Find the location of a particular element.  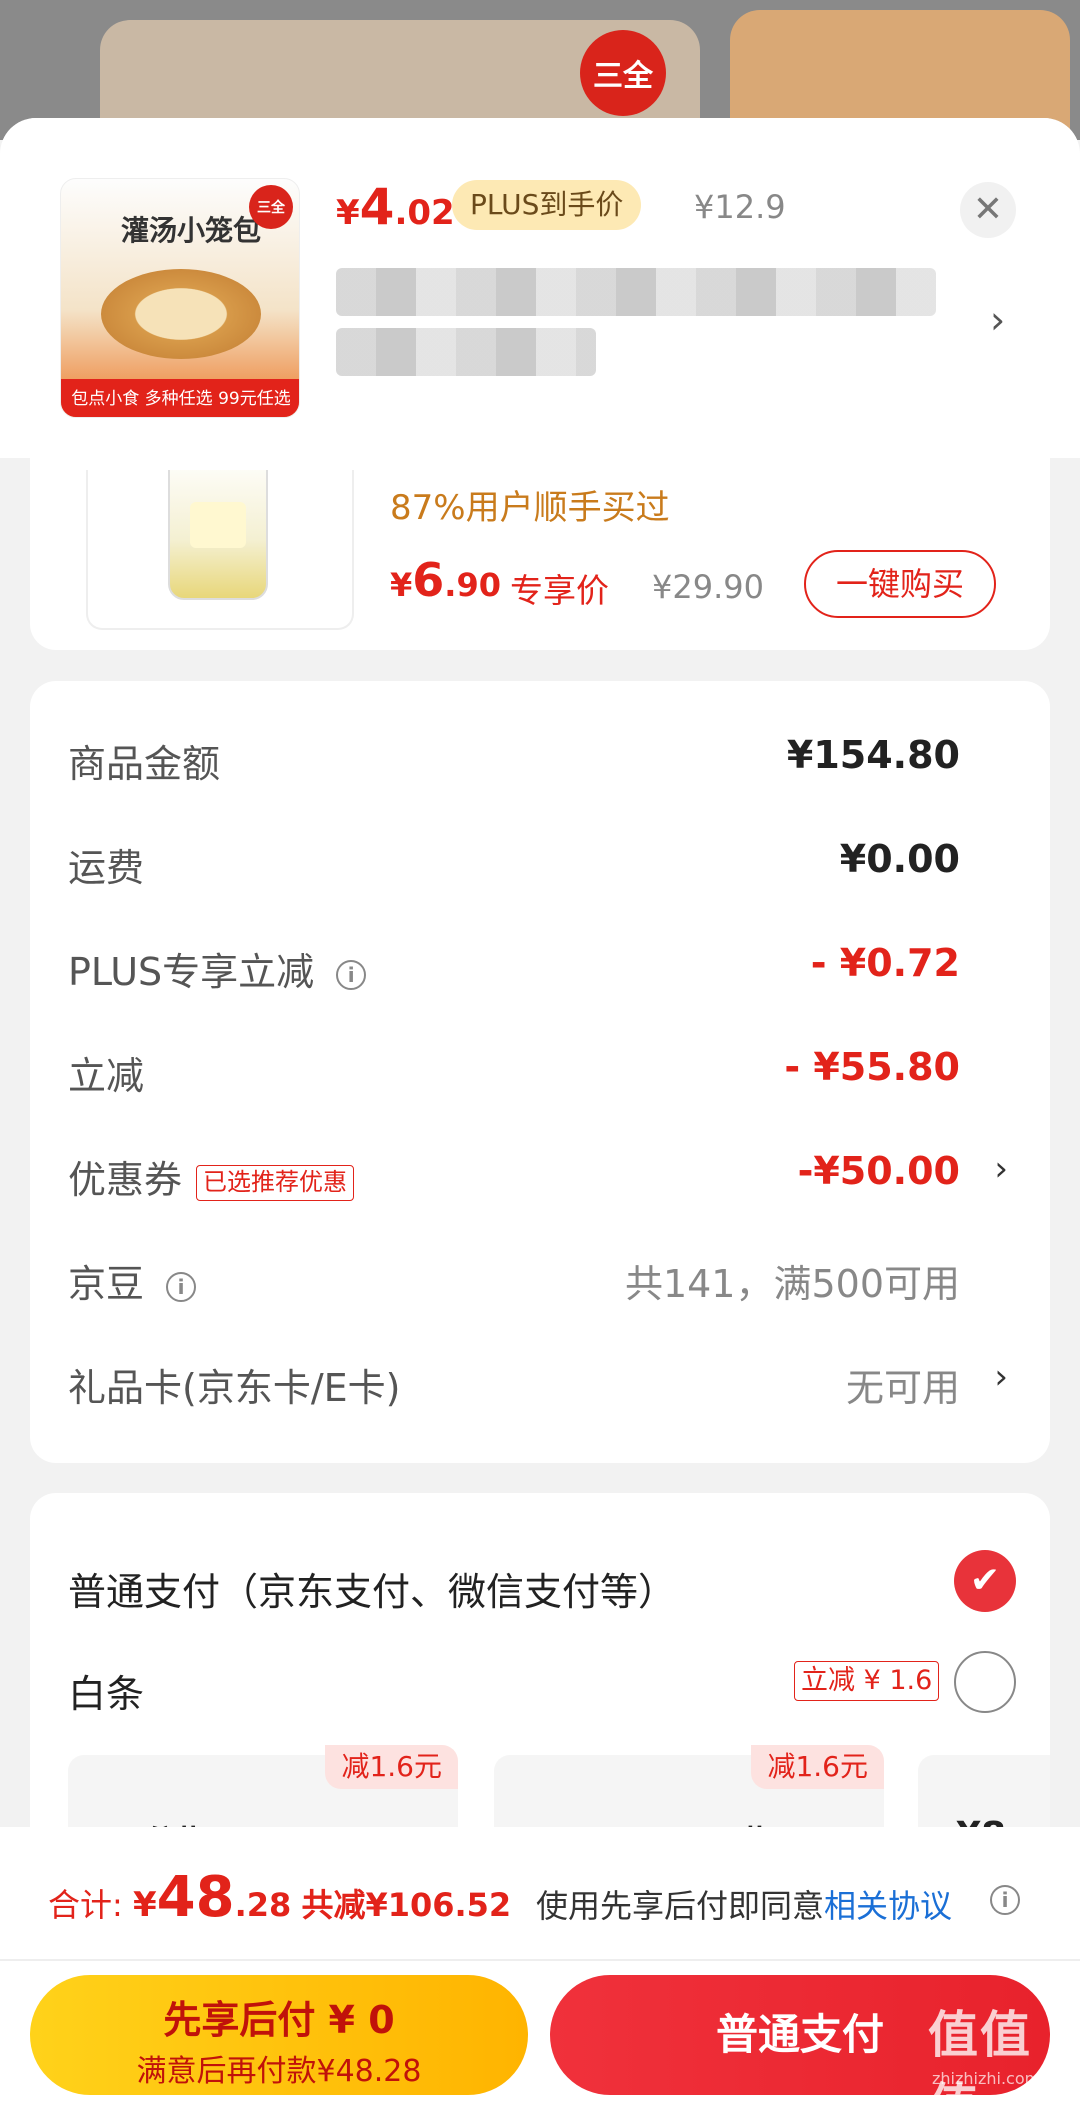

plus-price-tag: PLUS到手价 is located at coordinates (547, 205).